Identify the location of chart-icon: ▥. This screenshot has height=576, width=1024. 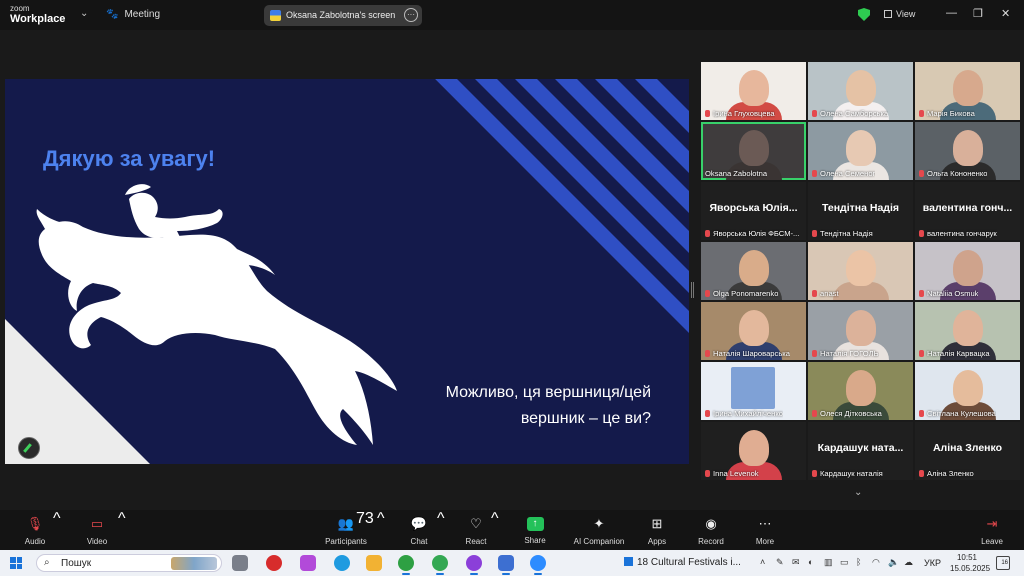
(828, 562).